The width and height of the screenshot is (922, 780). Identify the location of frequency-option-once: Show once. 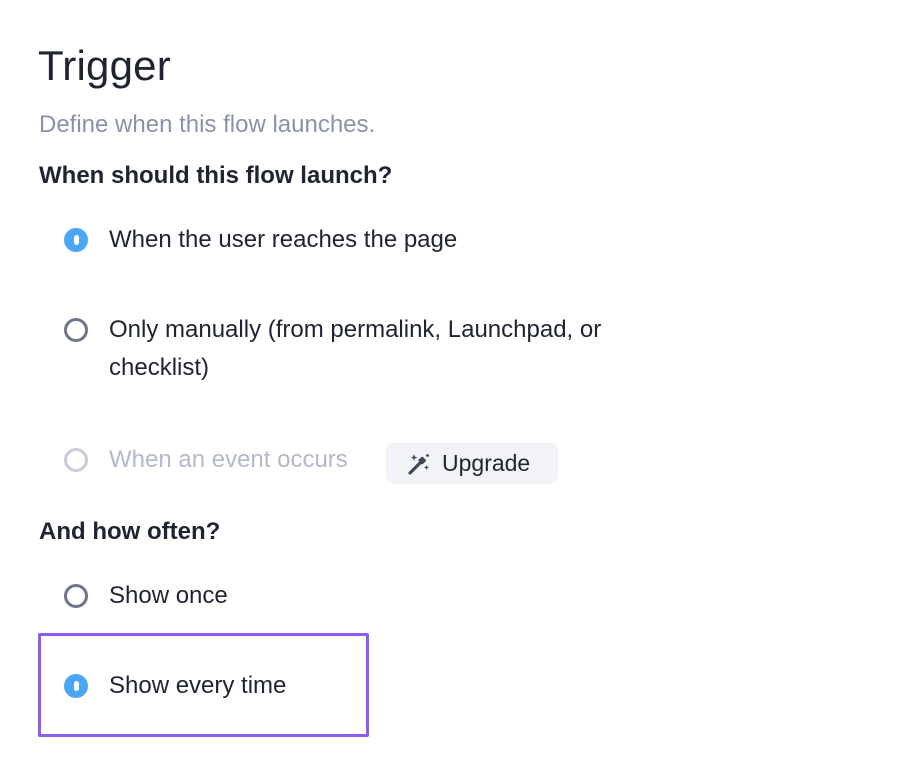
(146, 598).